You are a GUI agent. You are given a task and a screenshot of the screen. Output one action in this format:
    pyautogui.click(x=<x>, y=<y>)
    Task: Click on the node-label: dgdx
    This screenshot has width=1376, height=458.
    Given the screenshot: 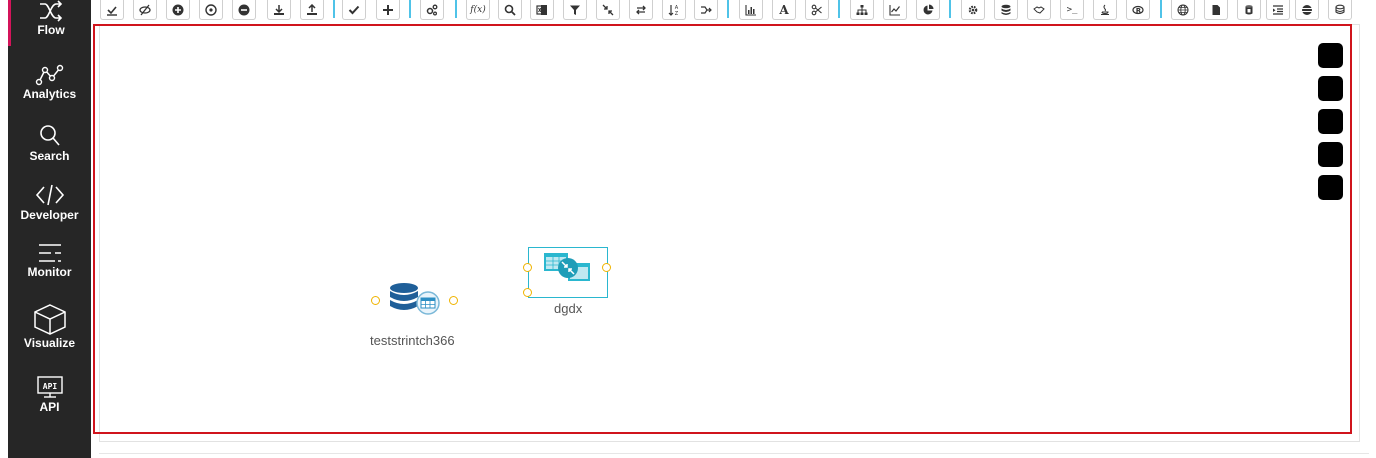 What is the action you would take?
    pyautogui.click(x=568, y=308)
    